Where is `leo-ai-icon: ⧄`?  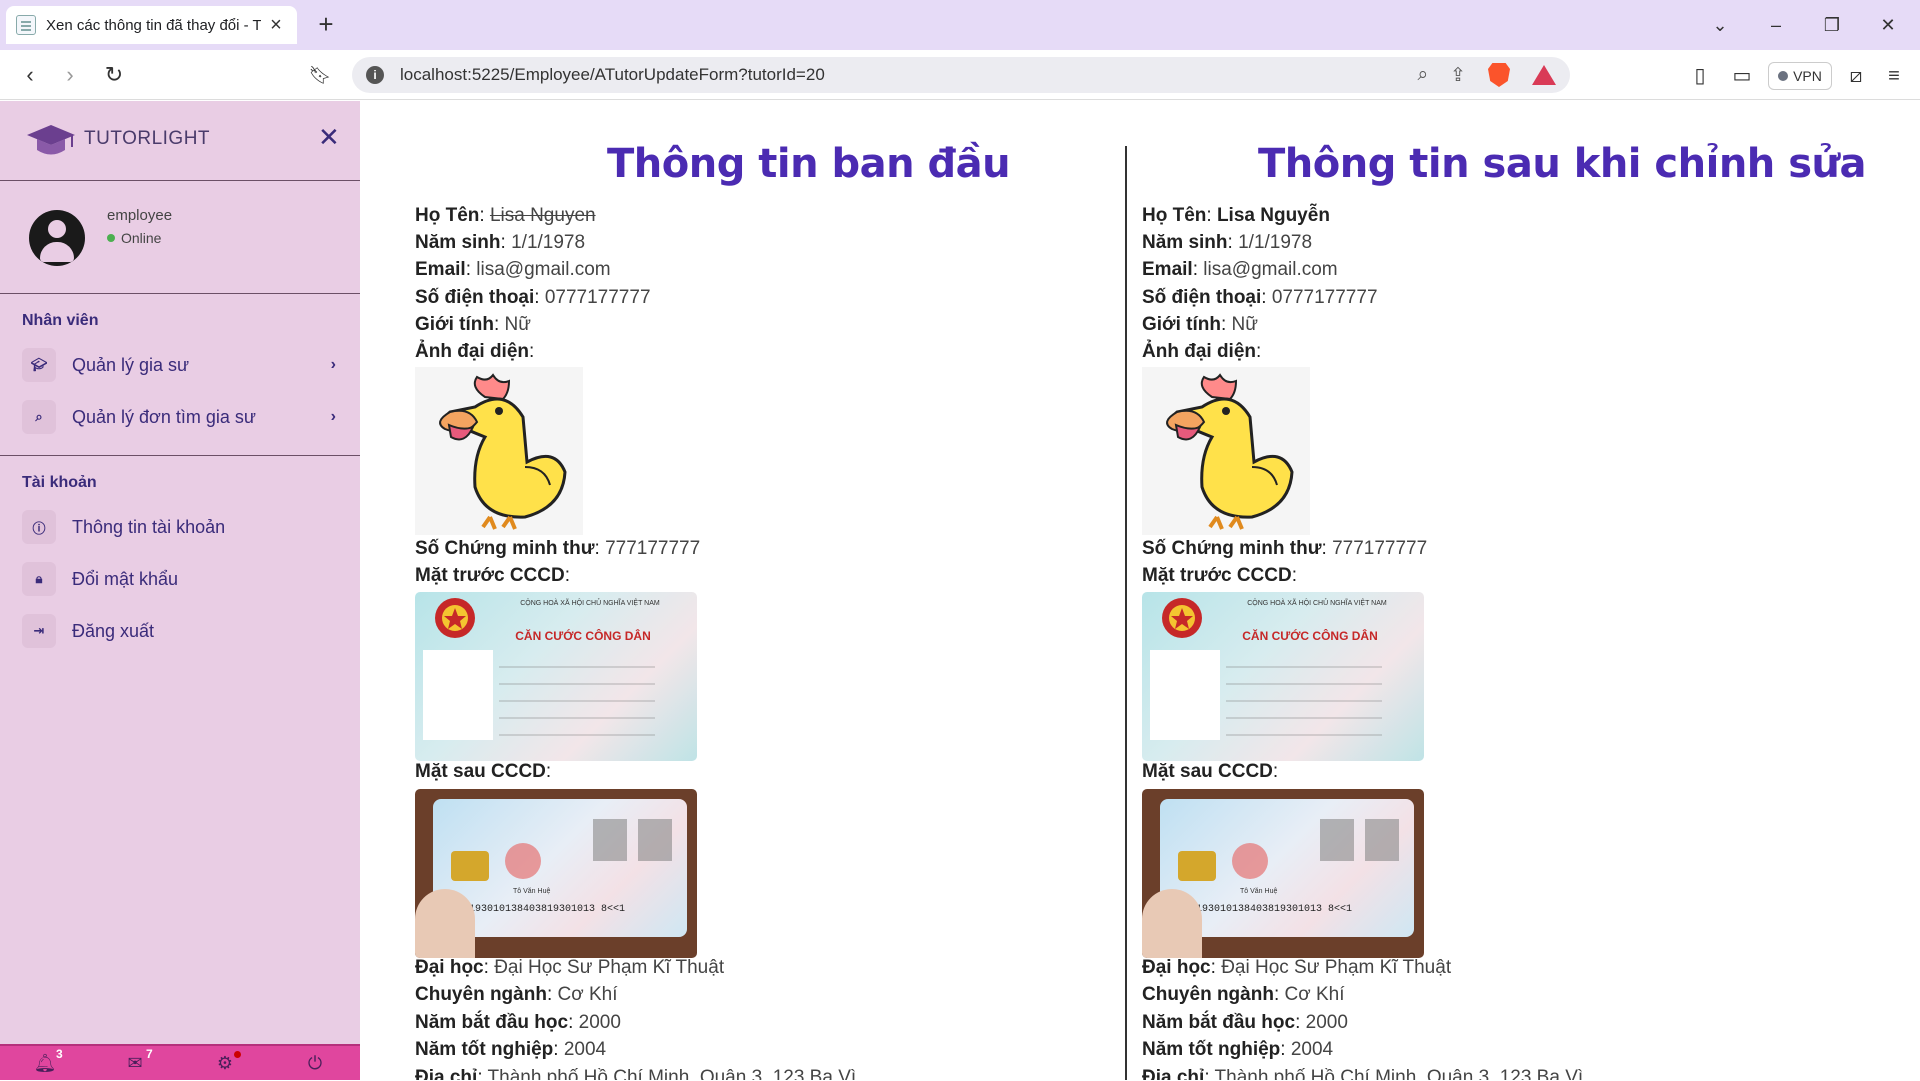
leo-ai-icon: ⧄ is located at coordinates (1856, 76).